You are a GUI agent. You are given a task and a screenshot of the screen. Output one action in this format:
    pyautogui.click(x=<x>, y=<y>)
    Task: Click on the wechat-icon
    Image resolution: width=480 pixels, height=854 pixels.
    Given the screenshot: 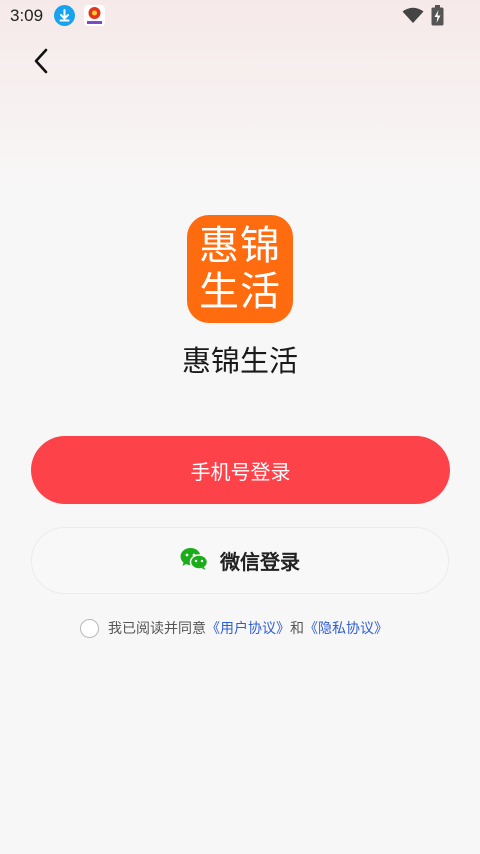 What is the action you would take?
    pyautogui.click(x=194, y=561)
    